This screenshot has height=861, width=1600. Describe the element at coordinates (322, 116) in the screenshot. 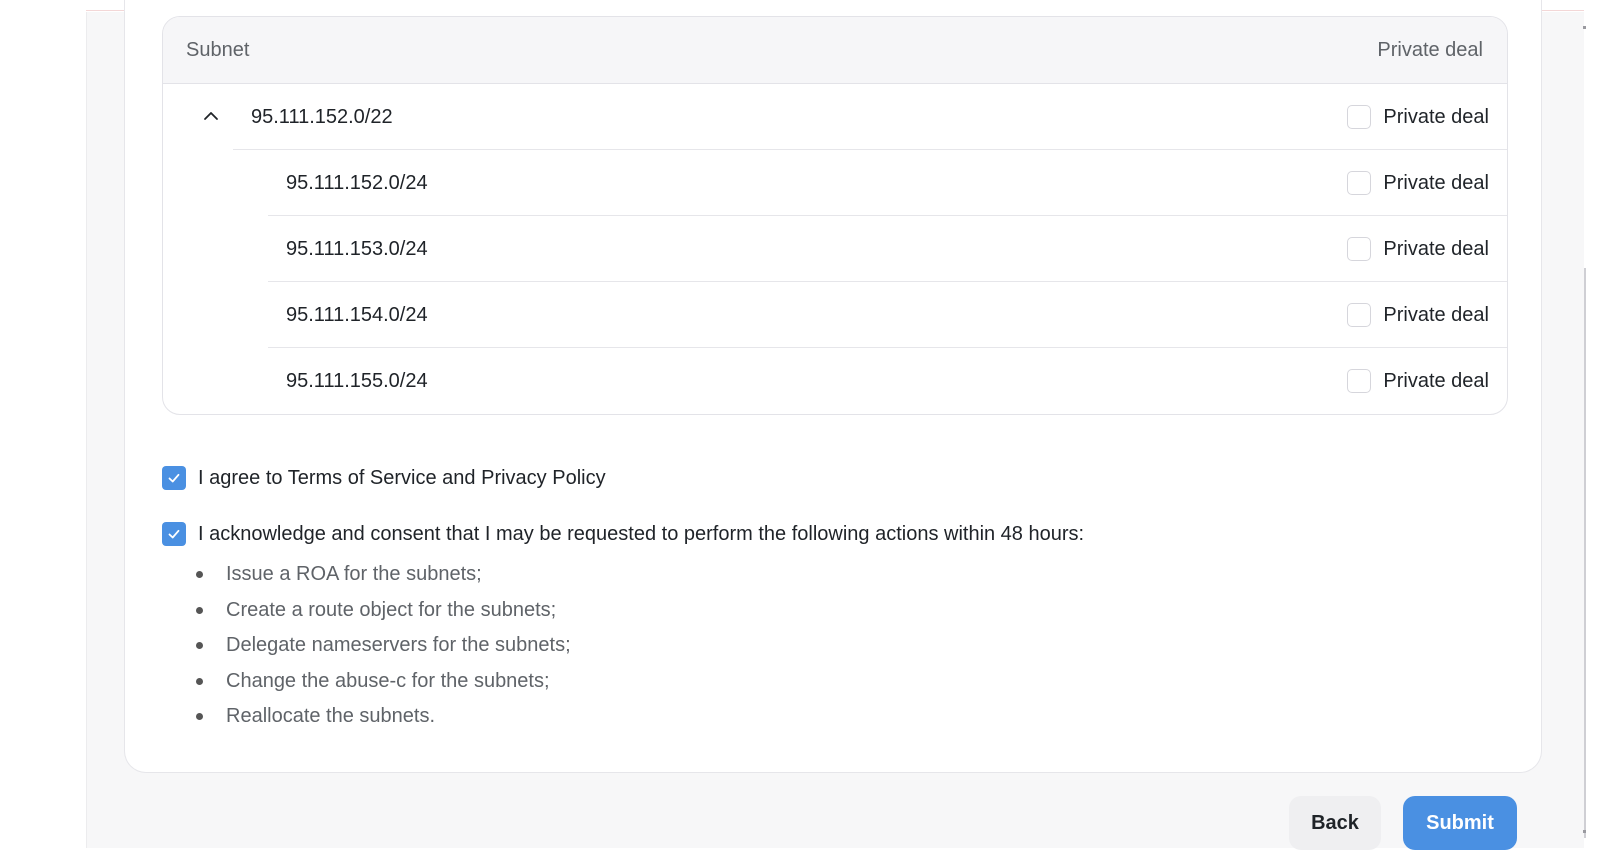

I see `subnet-cell: 95.111.152.0/22` at that location.